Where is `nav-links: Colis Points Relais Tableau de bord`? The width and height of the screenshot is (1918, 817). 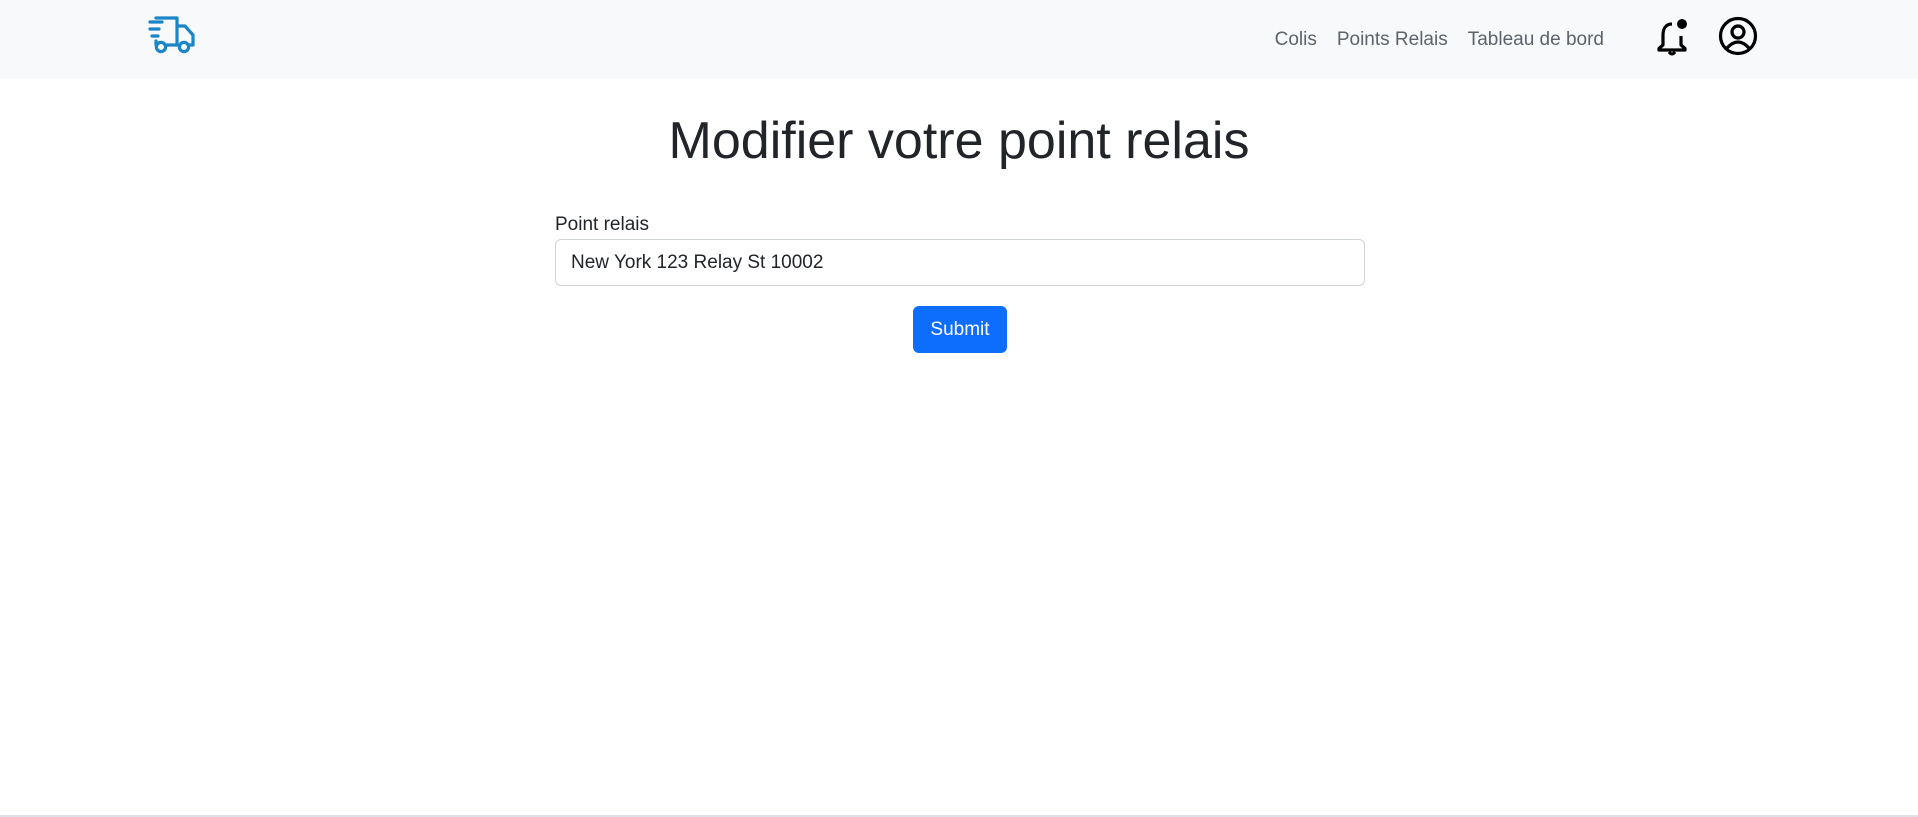
nav-links: Colis Points Relais Tableau de bord is located at coordinates (1439, 39).